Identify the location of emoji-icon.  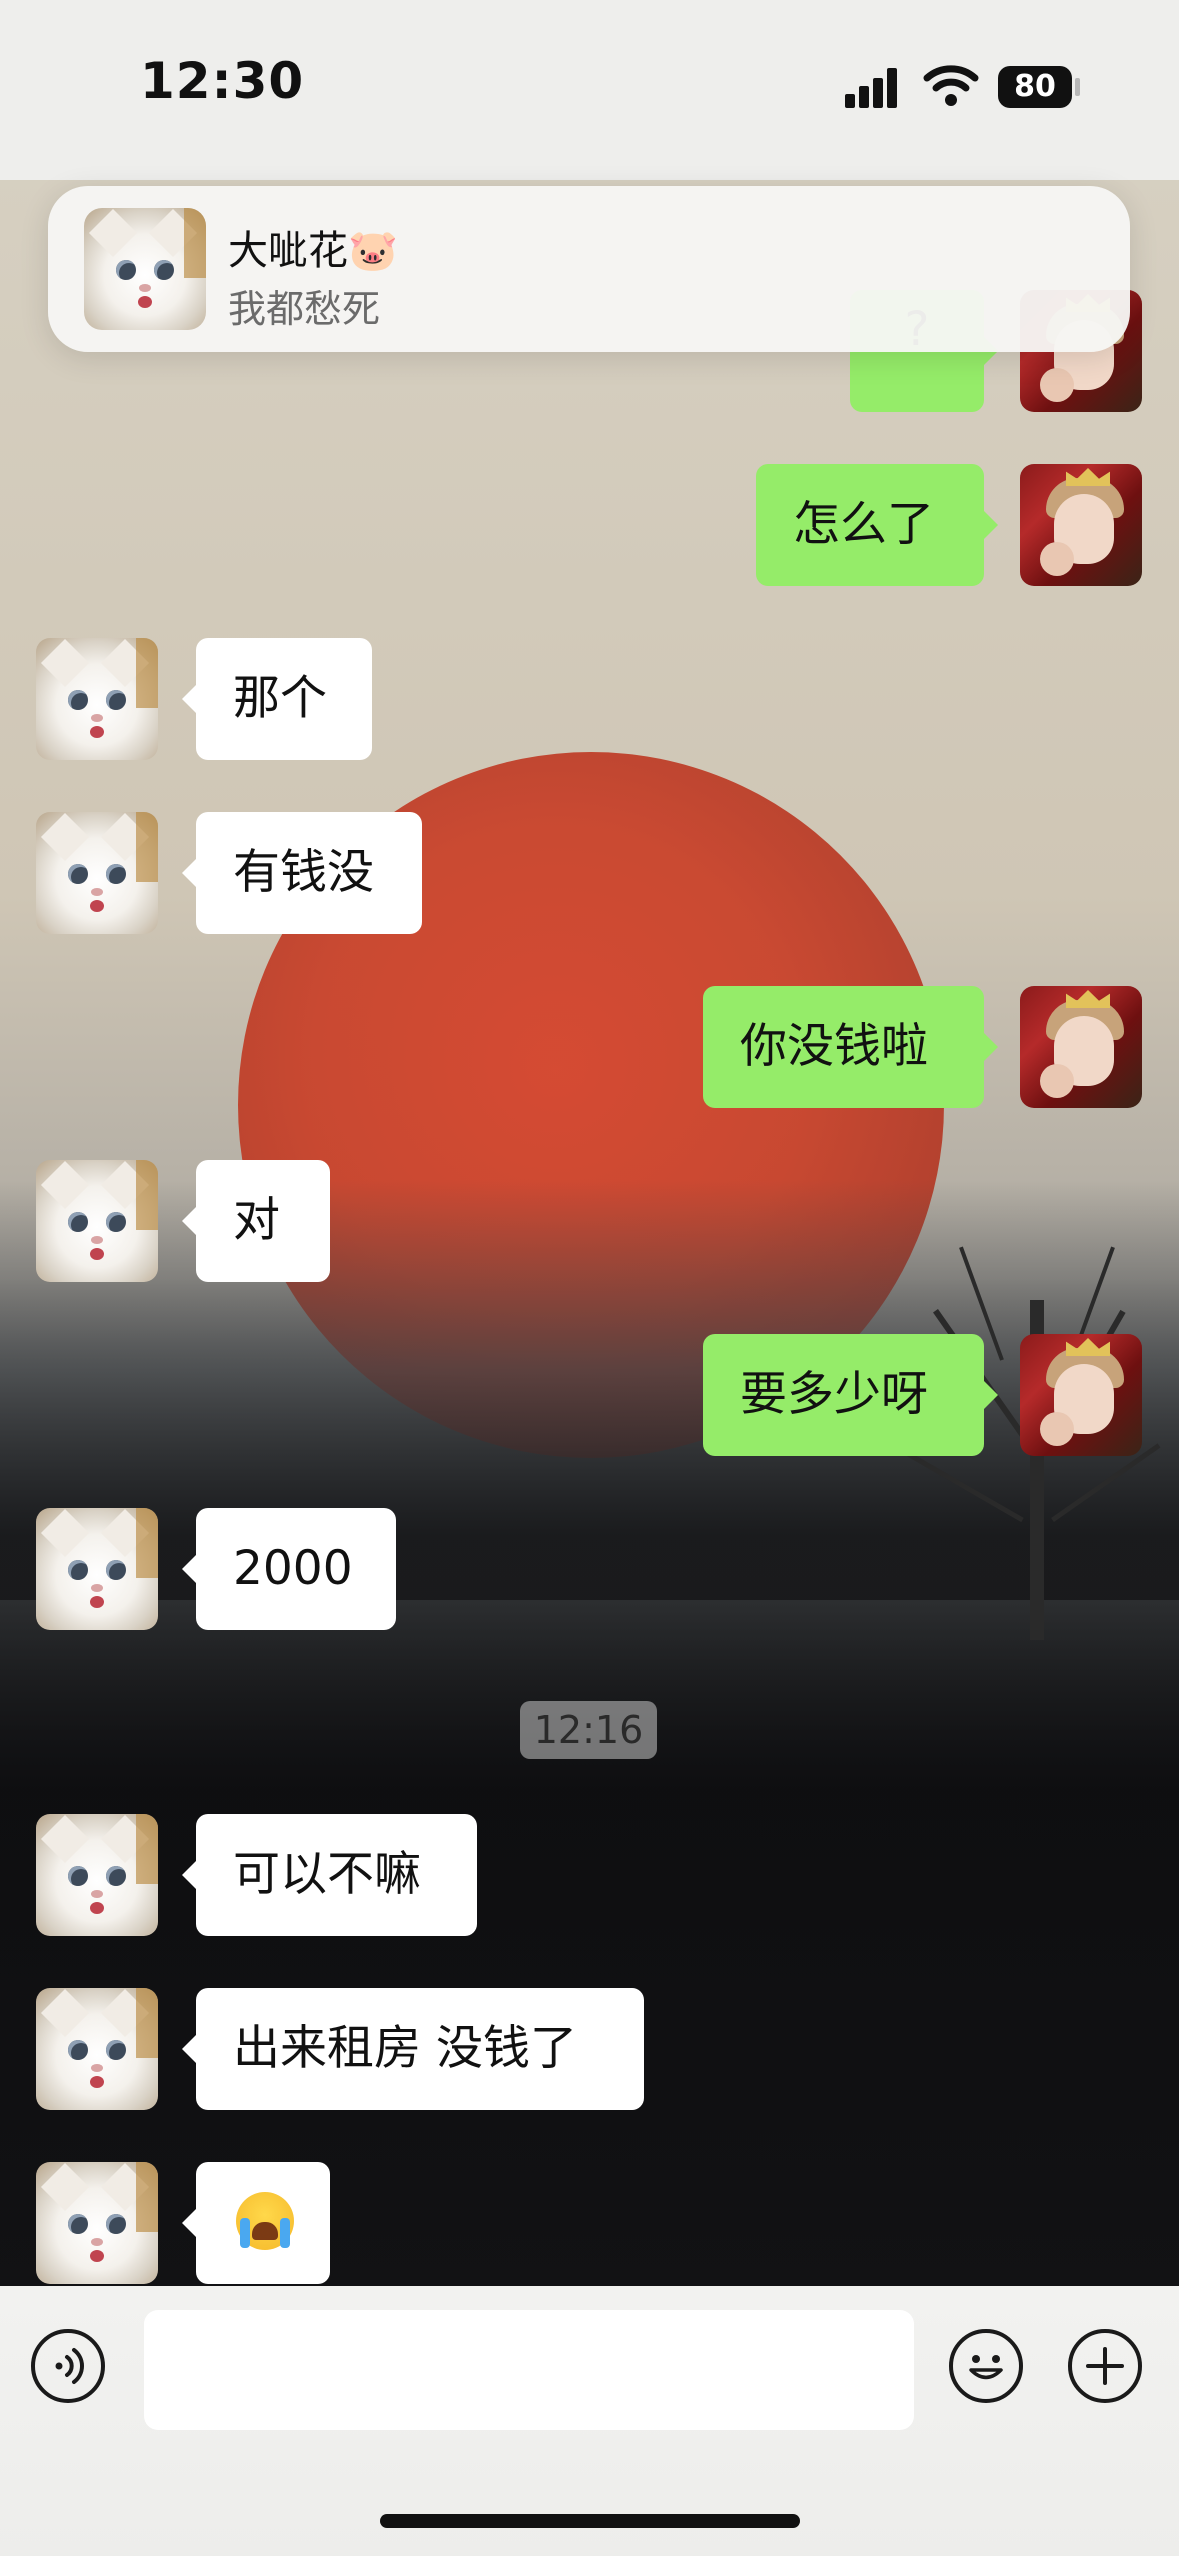
(986, 2367).